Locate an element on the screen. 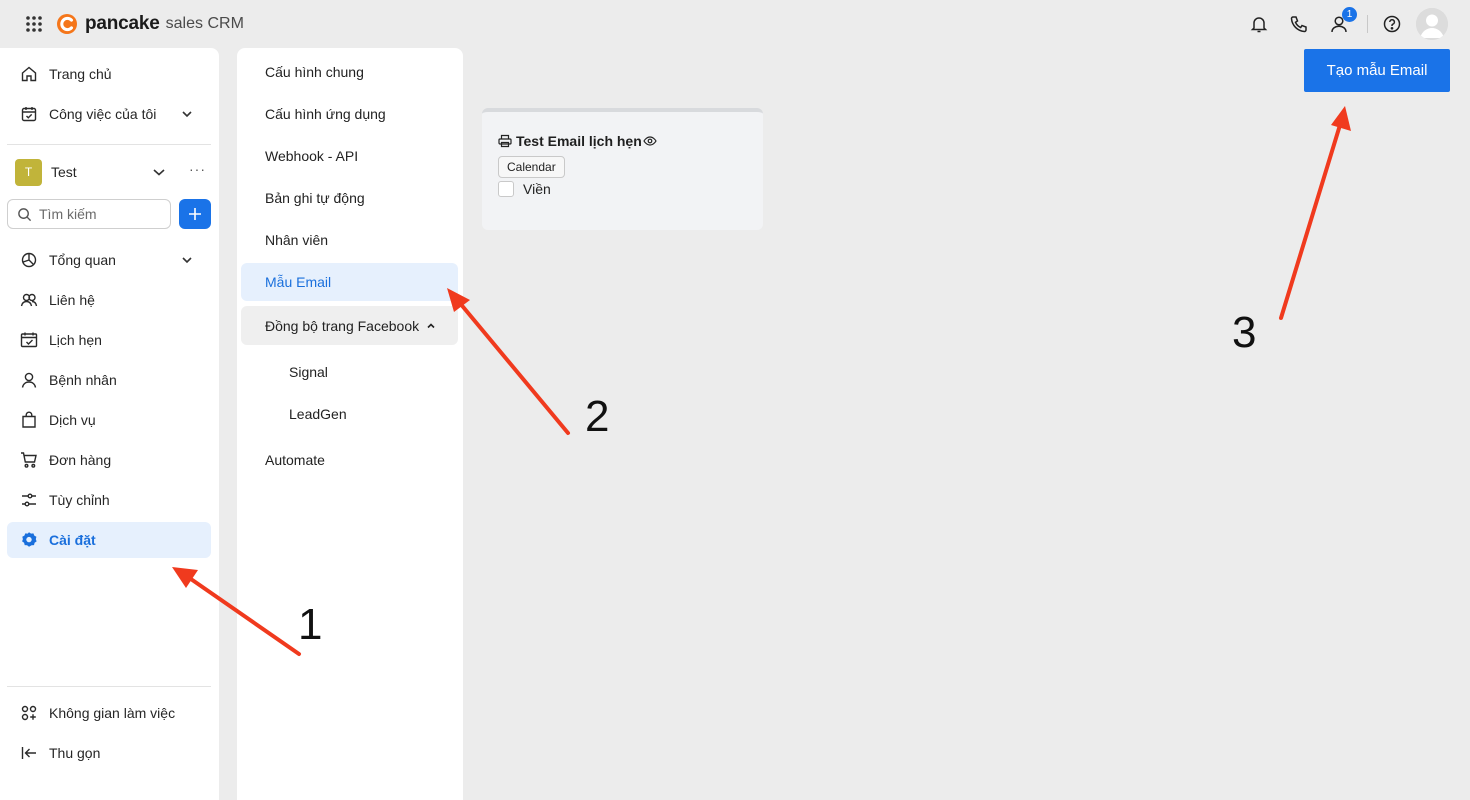 The width and height of the screenshot is (1470, 800). calendar-check-icon is located at coordinates (29, 340).